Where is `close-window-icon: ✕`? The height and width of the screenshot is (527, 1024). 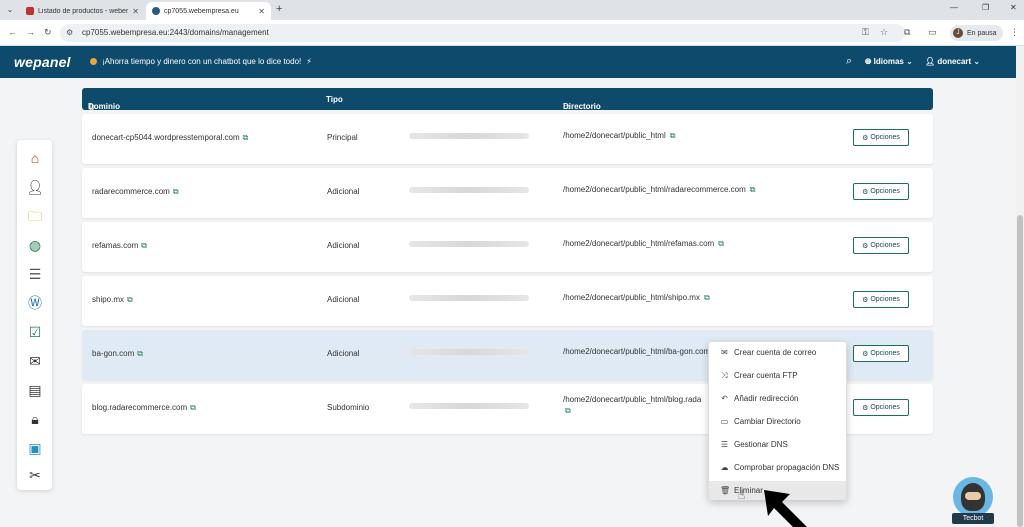 close-window-icon: ✕ is located at coordinates (1013, 7).